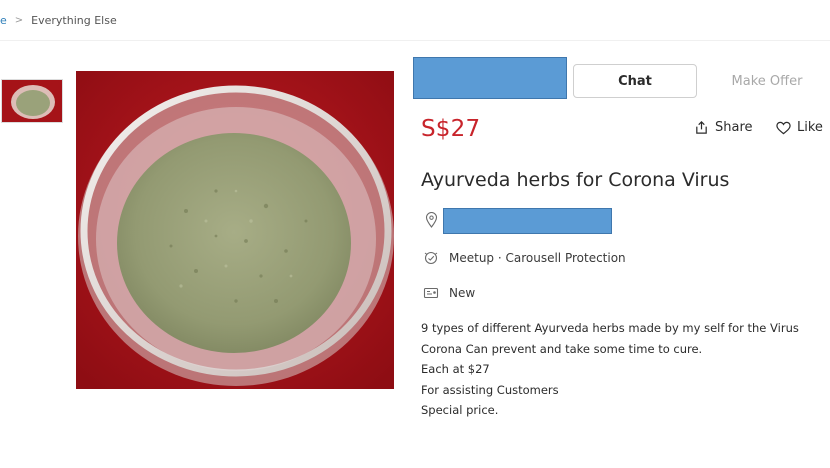  Describe the element at coordinates (527, 221) in the screenshot. I see `redacted-location` at that location.